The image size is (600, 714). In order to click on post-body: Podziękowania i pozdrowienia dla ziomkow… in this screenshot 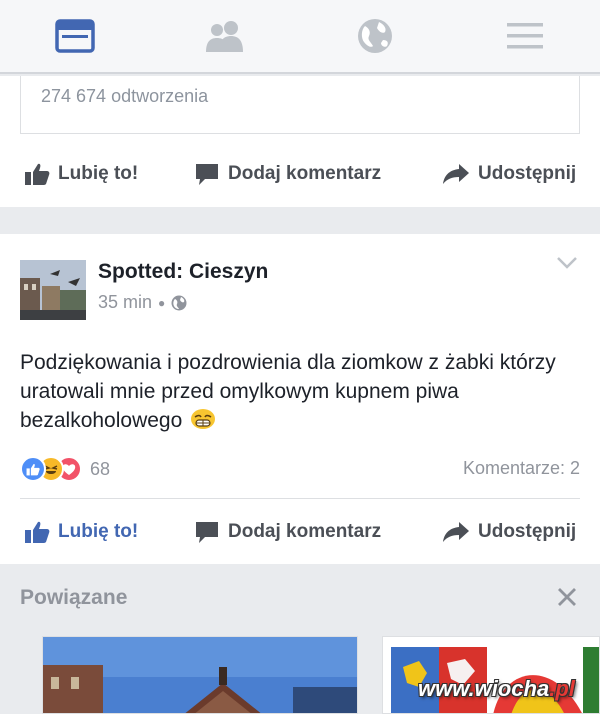, I will do `click(288, 391)`.